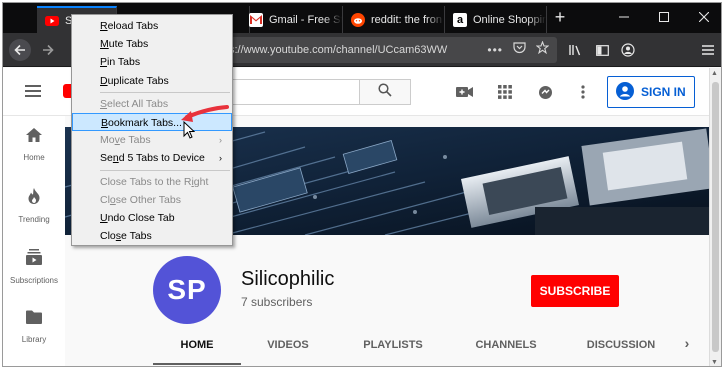 Image resolution: width=724 pixels, height=369 pixels. I want to click on sidebar-item-label: Trending, so click(34, 219).